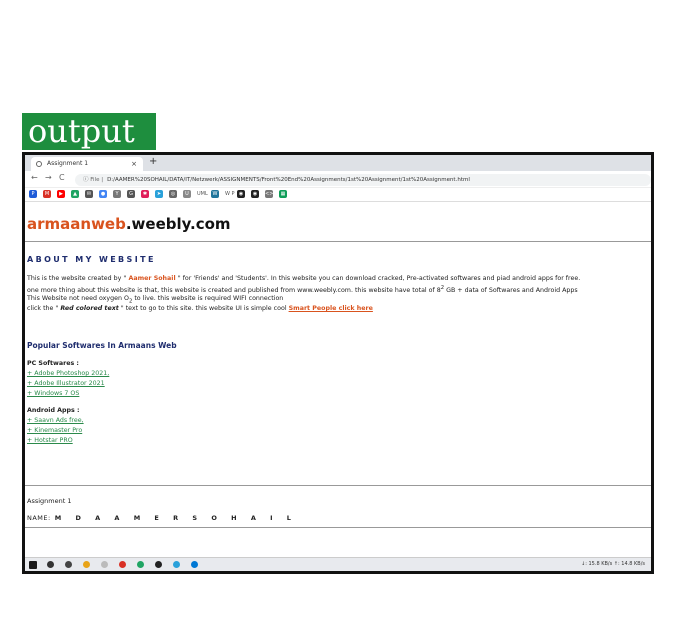 This screenshot has width=676, height=630. What do you see at coordinates (331, 308) in the screenshot?
I see `smart-people-link: Smart People click here` at bounding box center [331, 308].